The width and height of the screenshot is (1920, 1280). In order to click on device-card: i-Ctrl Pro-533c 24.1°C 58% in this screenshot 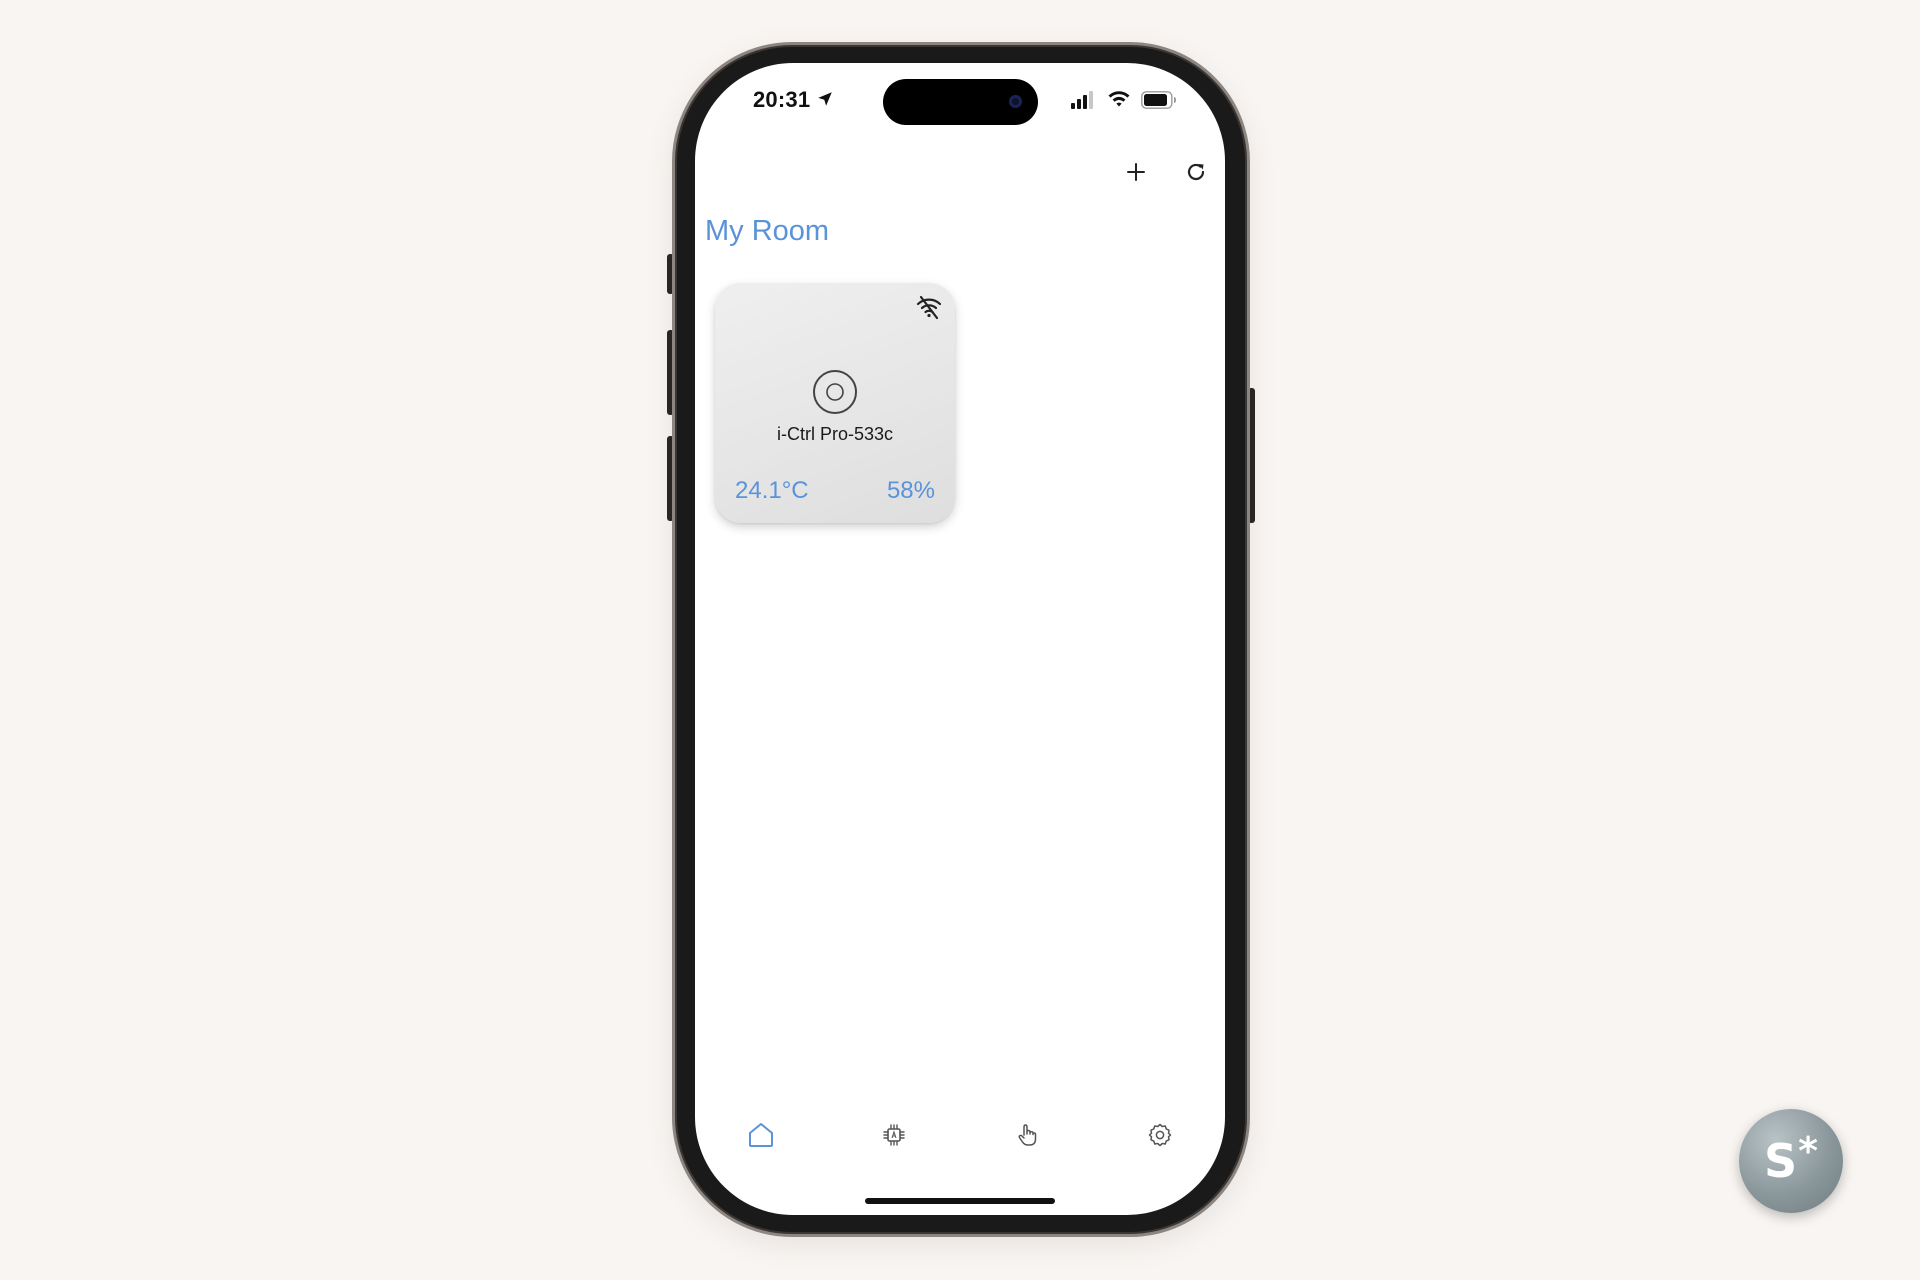, I will do `click(835, 403)`.